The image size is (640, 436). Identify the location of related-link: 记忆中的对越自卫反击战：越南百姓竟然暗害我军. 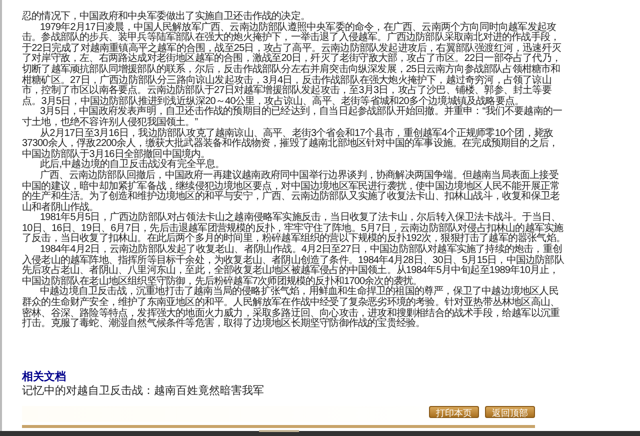
(143, 391).